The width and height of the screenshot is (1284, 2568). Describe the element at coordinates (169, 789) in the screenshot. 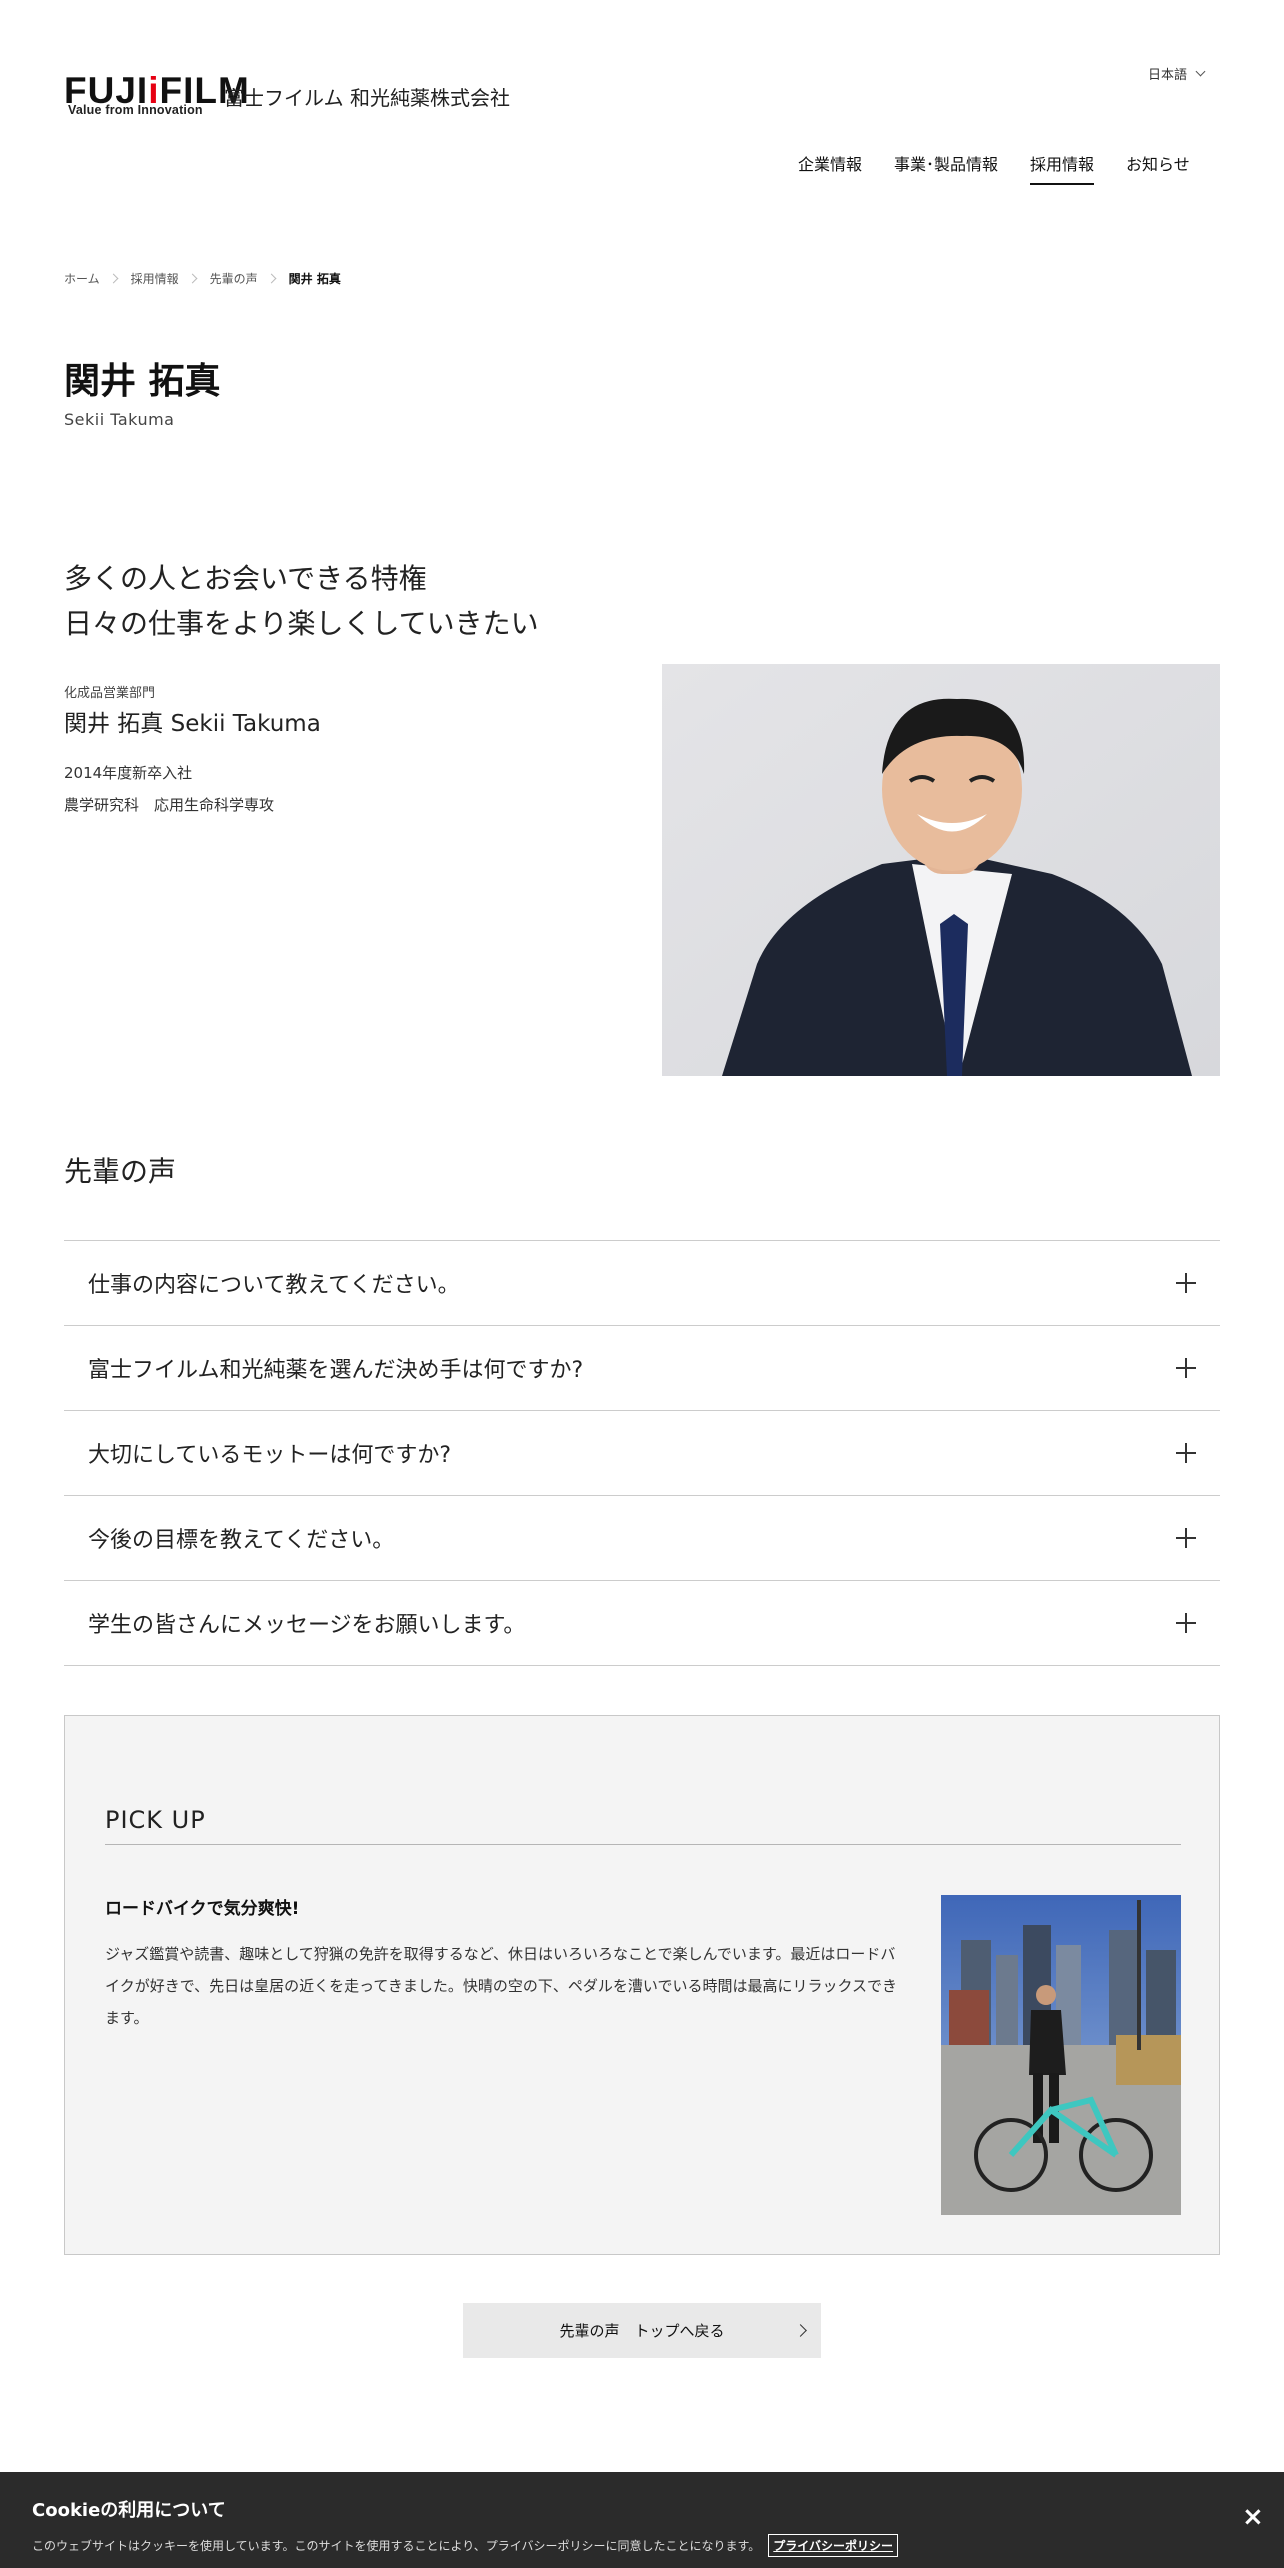

I see `profile-info: 2014年度新卒入社 農学研究科 応用生命科学専攻` at that location.